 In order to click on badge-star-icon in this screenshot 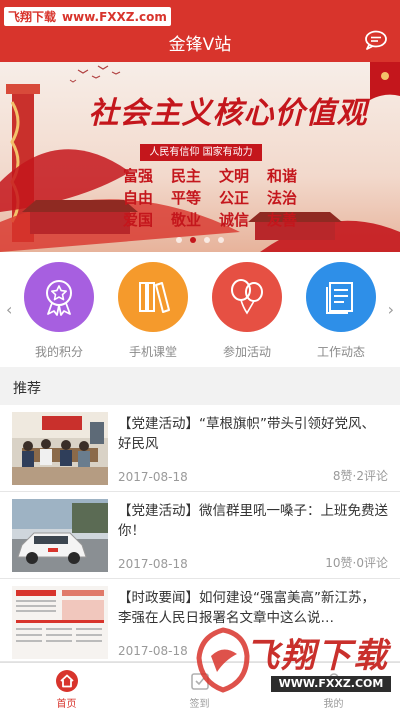, I will do `click(59, 298)`.